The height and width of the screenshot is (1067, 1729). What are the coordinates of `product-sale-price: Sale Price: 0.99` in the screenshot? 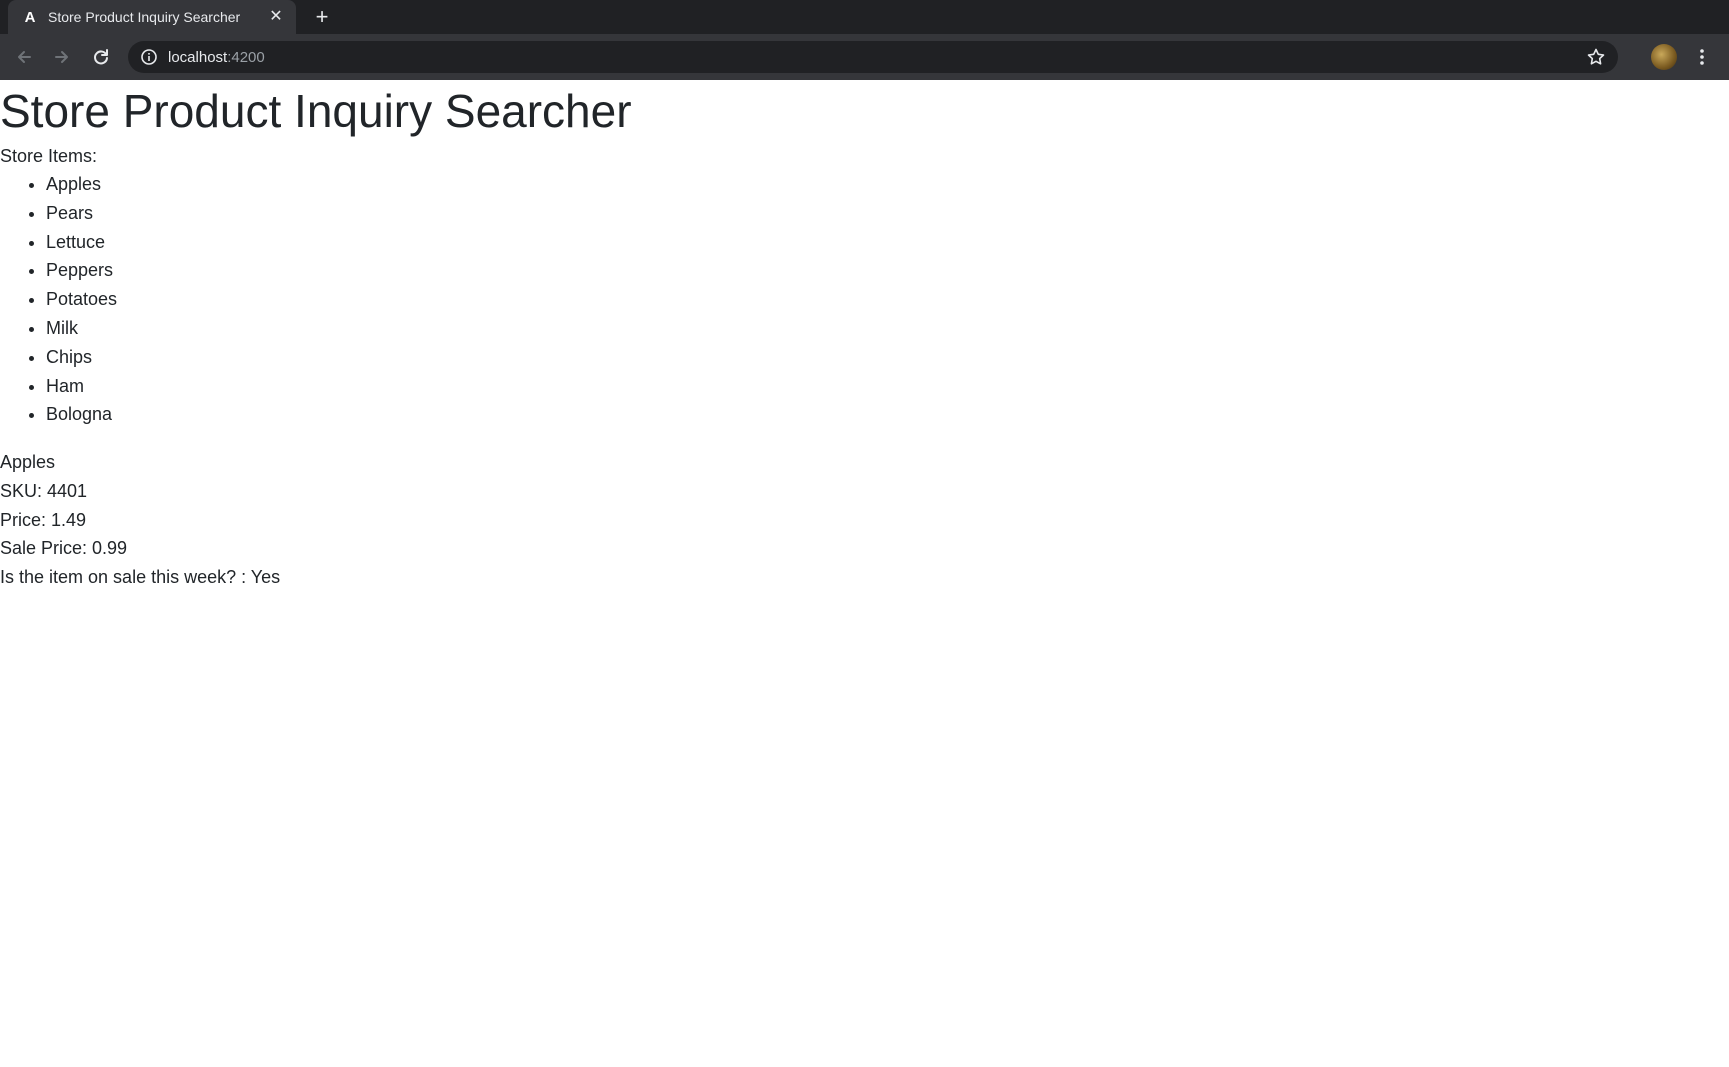 It's located at (64, 548).